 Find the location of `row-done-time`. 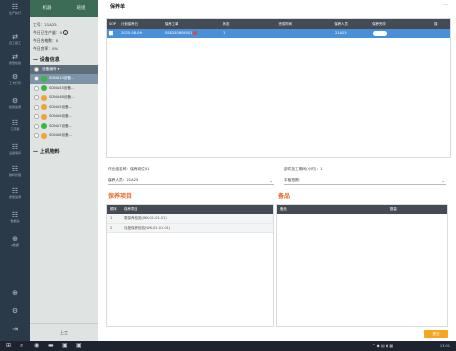

row-done-time is located at coordinates (305, 33).